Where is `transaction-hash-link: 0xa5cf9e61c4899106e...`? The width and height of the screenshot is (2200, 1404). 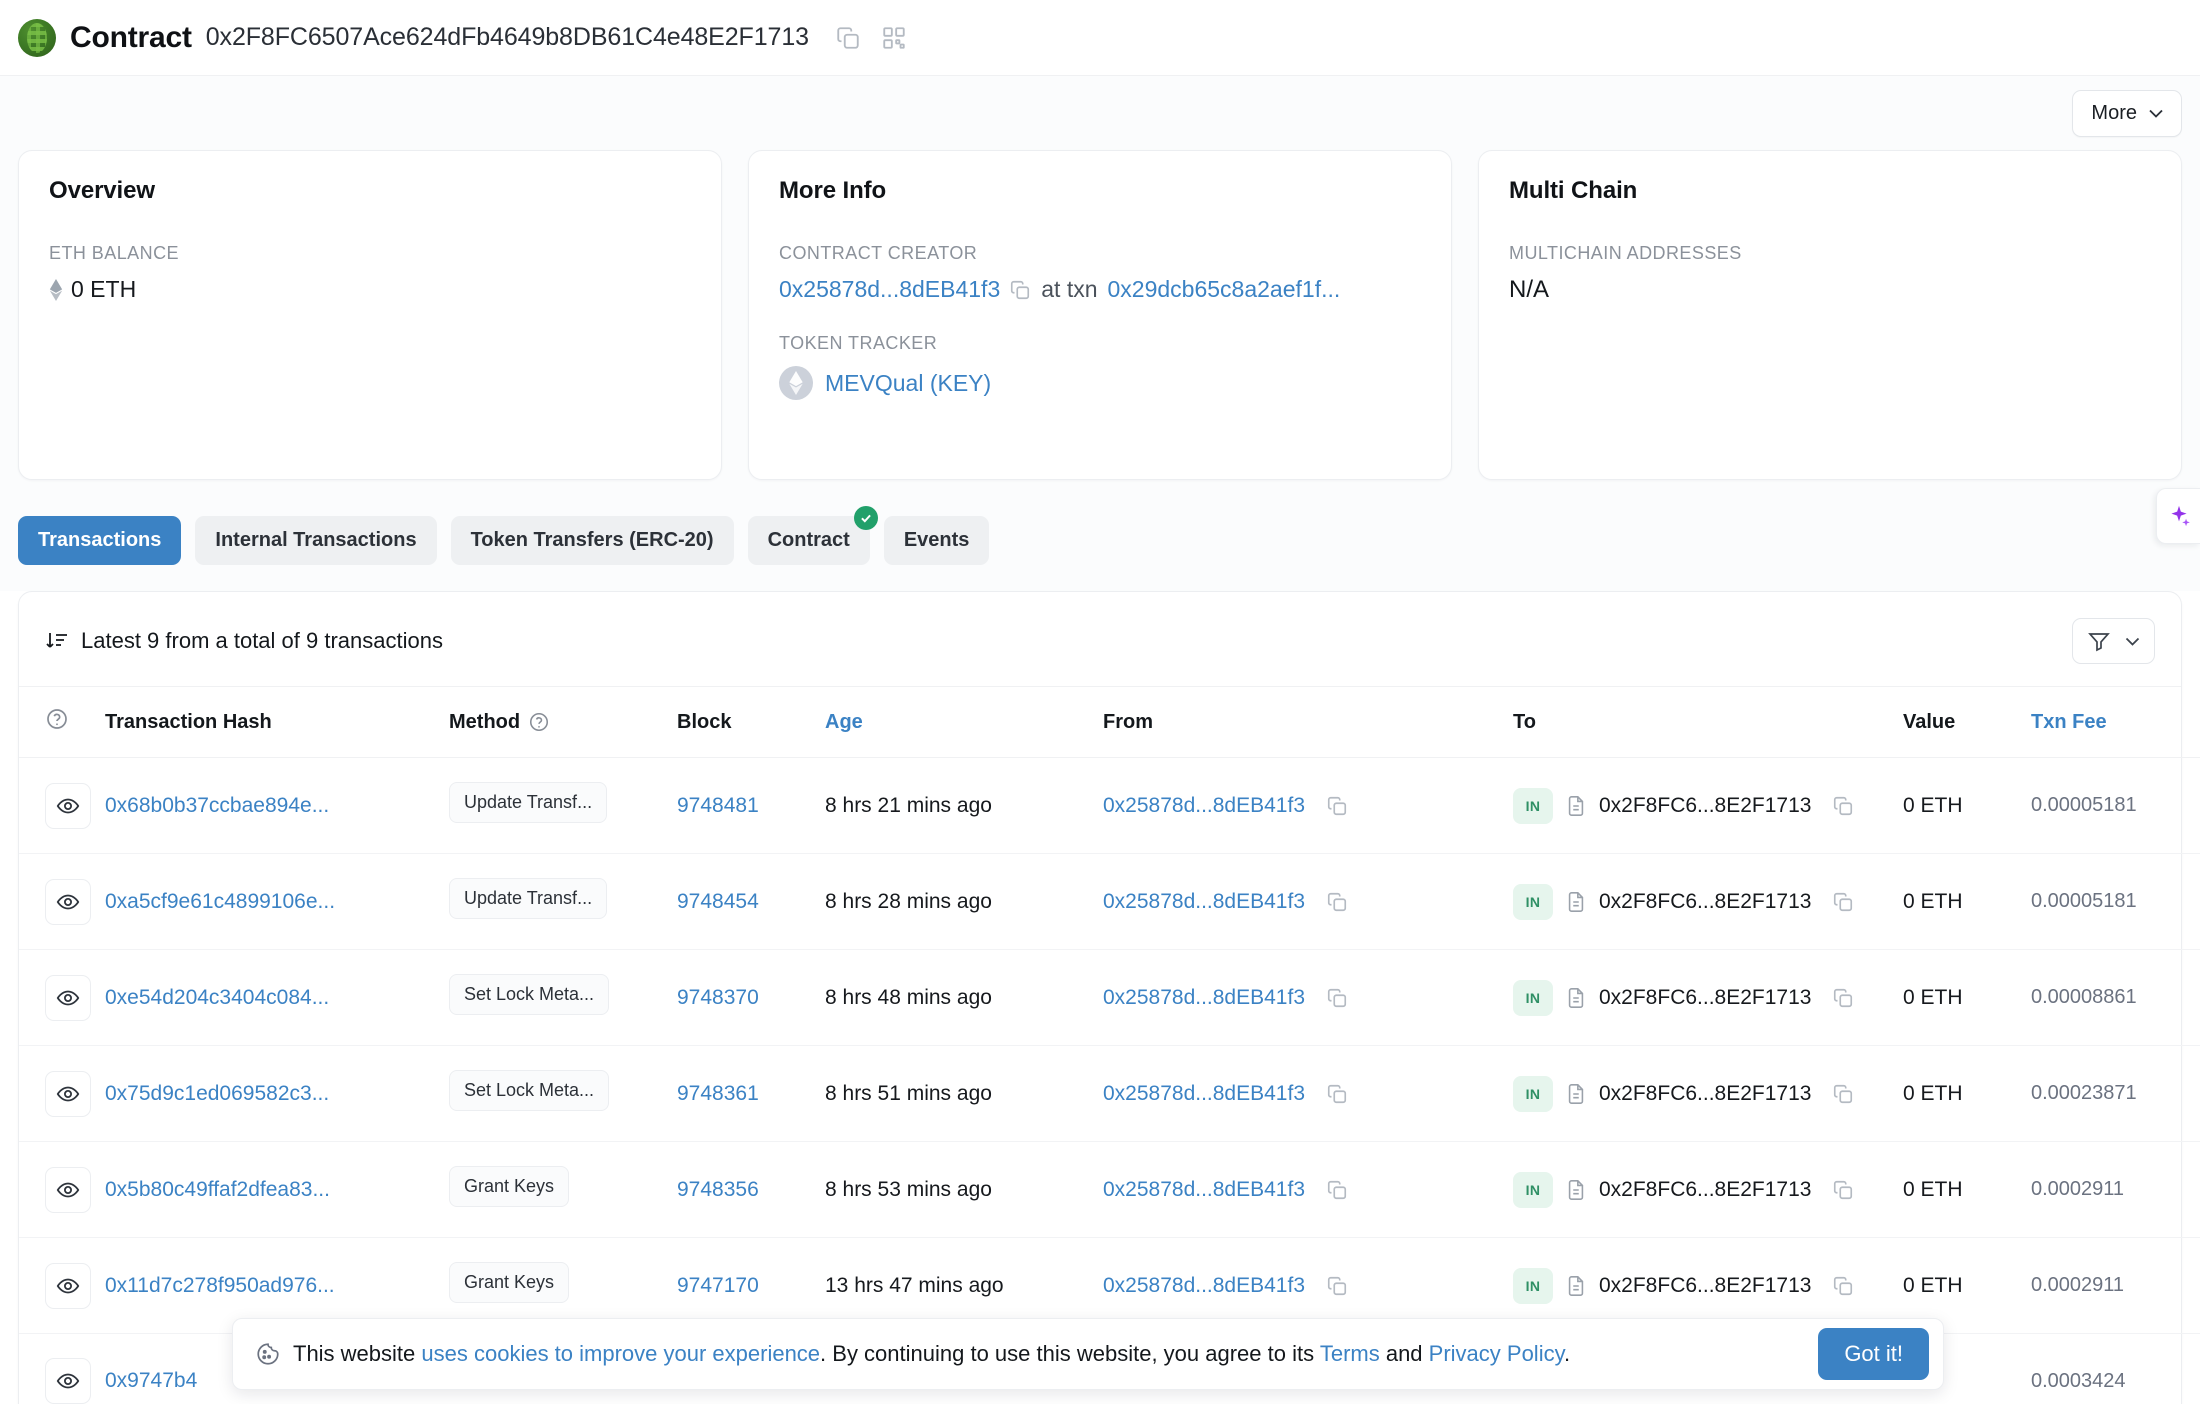 transaction-hash-link: 0xa5cf9e61c4899106e... is located at coordinates (220, 901).